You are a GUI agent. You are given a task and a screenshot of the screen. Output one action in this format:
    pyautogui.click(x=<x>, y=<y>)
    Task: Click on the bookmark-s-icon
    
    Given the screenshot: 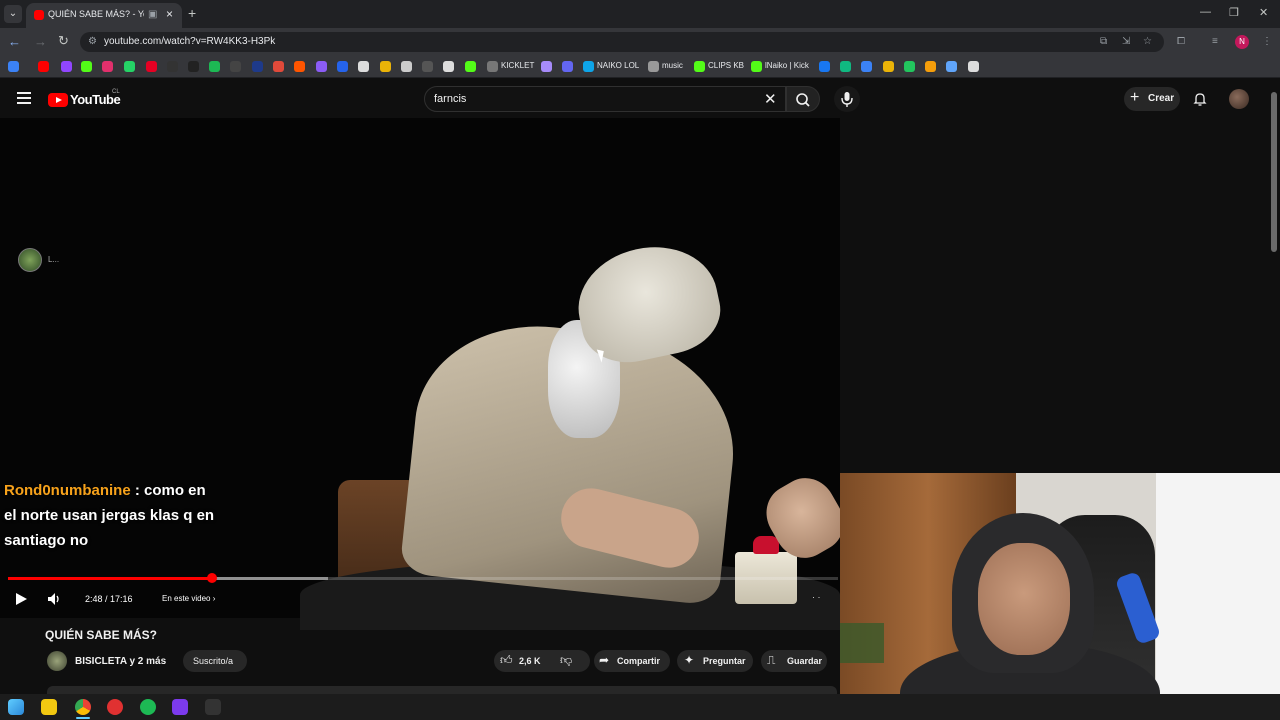 What is the action you would take?
    pyautogui.click(x=235, y=66)
    